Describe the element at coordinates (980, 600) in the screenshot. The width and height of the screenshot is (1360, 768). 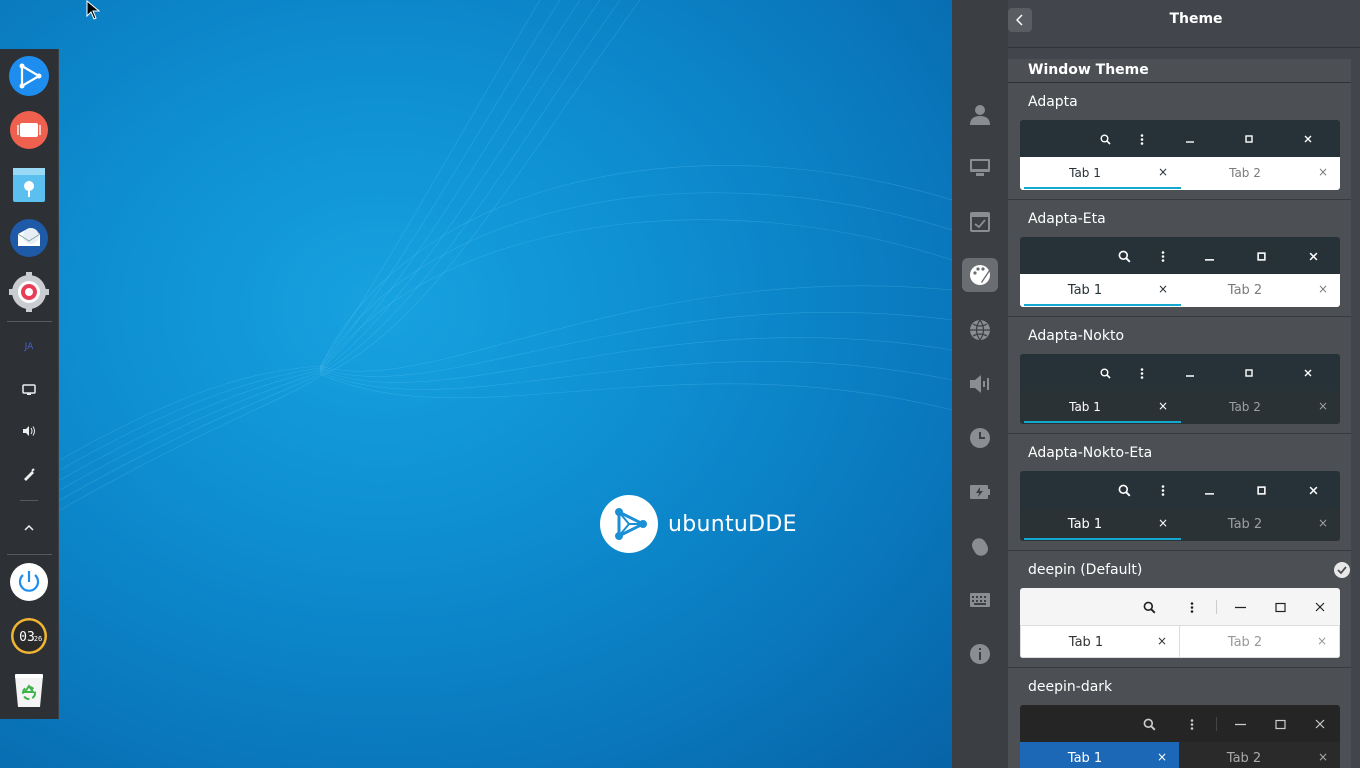
I see `keyboard-icon` at that location.